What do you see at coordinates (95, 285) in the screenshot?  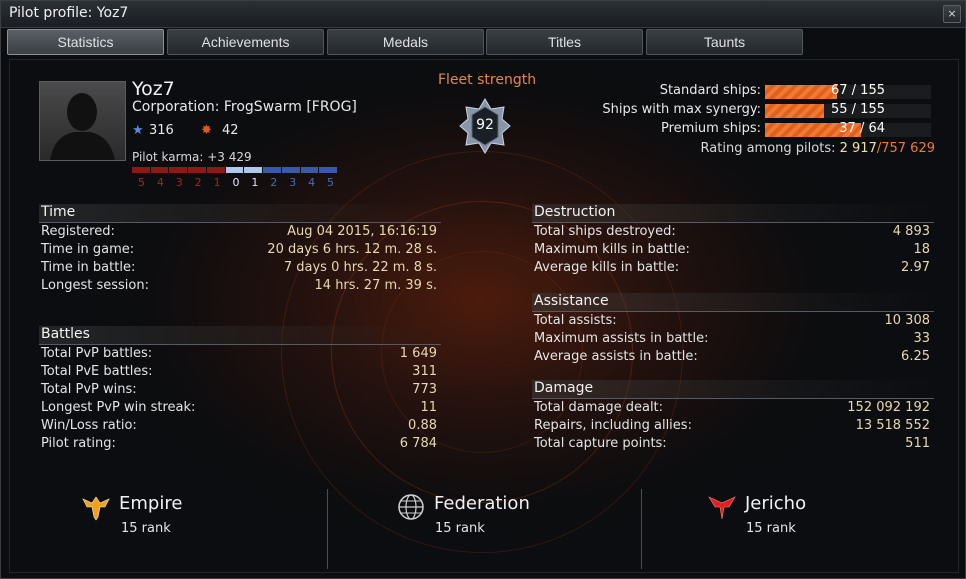 I see `stat-label: Longest session:` at bounding box center [95, 285].